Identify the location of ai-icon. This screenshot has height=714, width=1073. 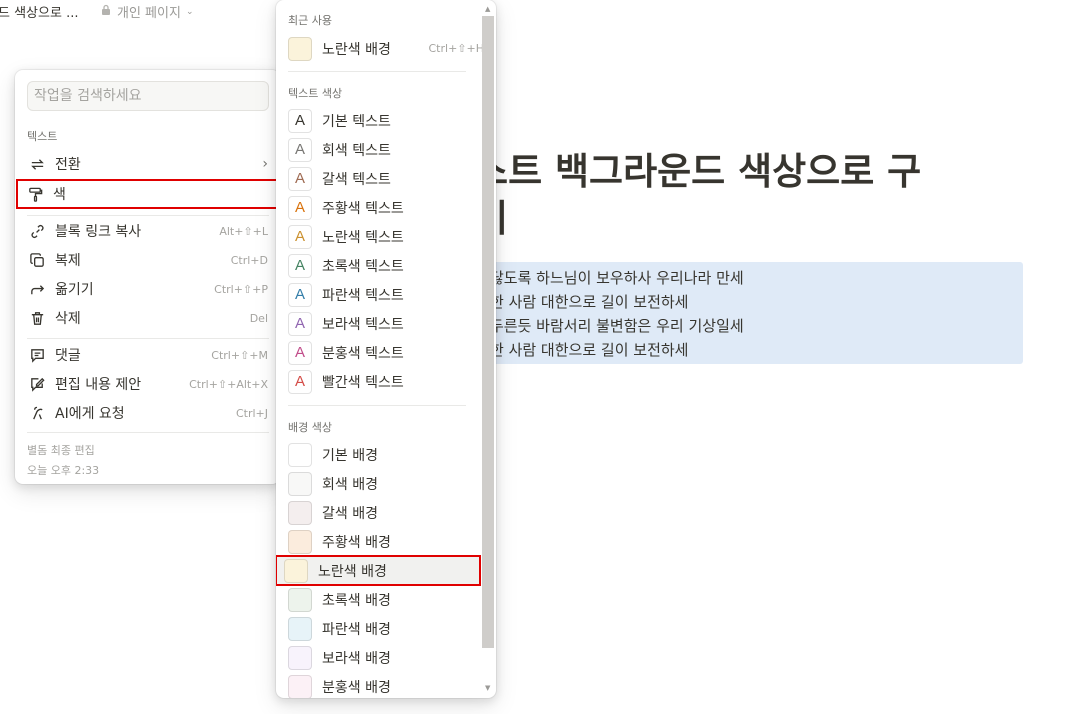
(37, 413).